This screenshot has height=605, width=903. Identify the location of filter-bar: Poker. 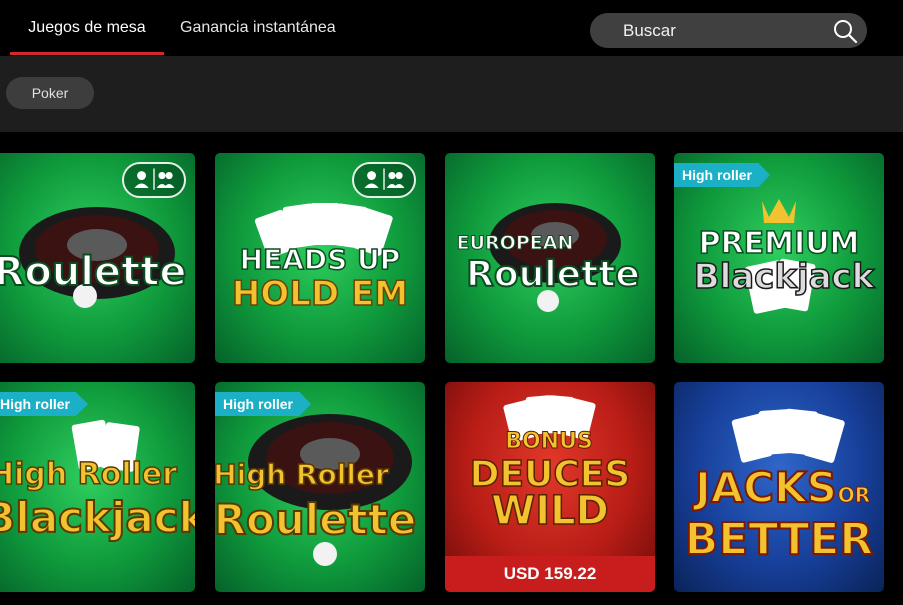
(451, 94).